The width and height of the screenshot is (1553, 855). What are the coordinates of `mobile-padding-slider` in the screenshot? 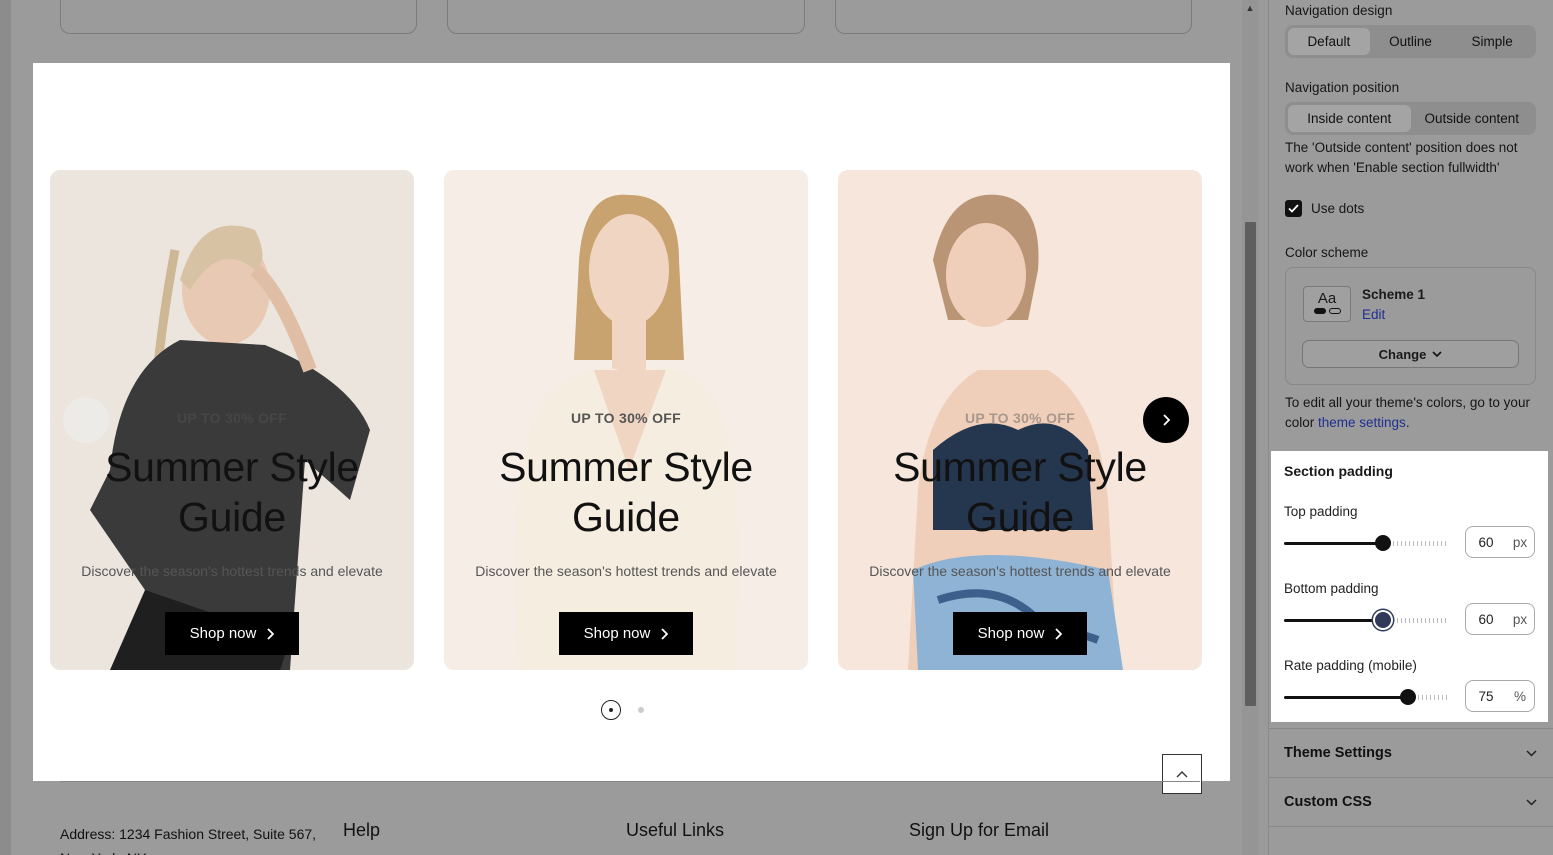 It's located at (1366, 697).